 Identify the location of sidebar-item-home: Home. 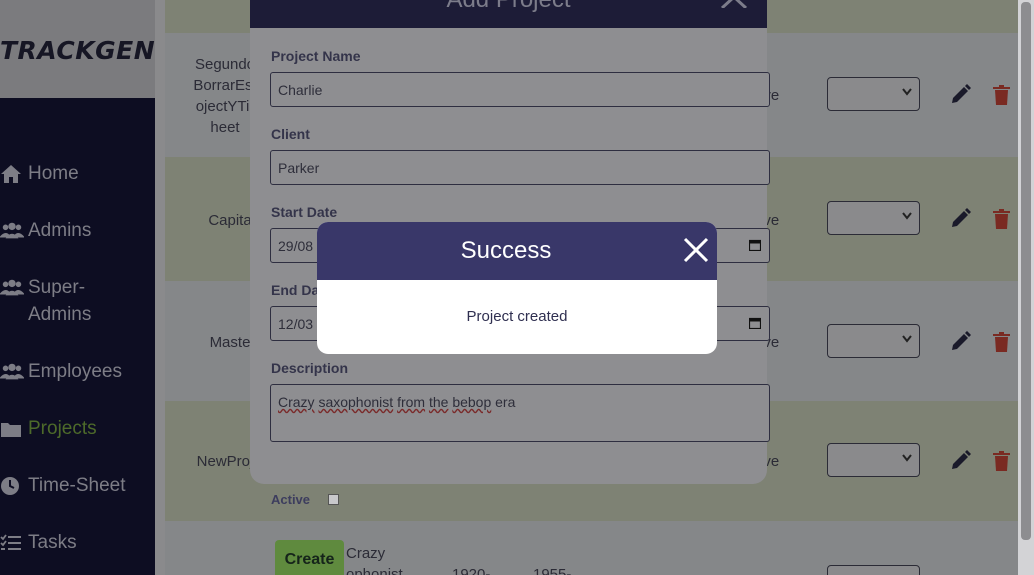
(75, 173).